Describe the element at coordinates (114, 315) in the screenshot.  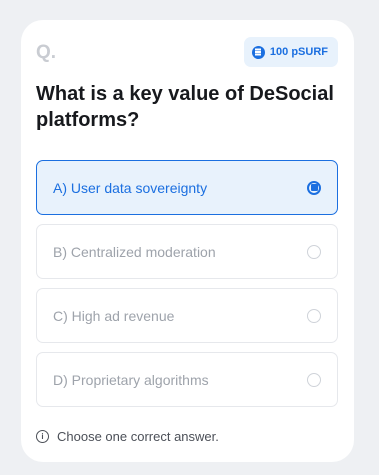
I see `option-label: C) High ad revenue` at that location.